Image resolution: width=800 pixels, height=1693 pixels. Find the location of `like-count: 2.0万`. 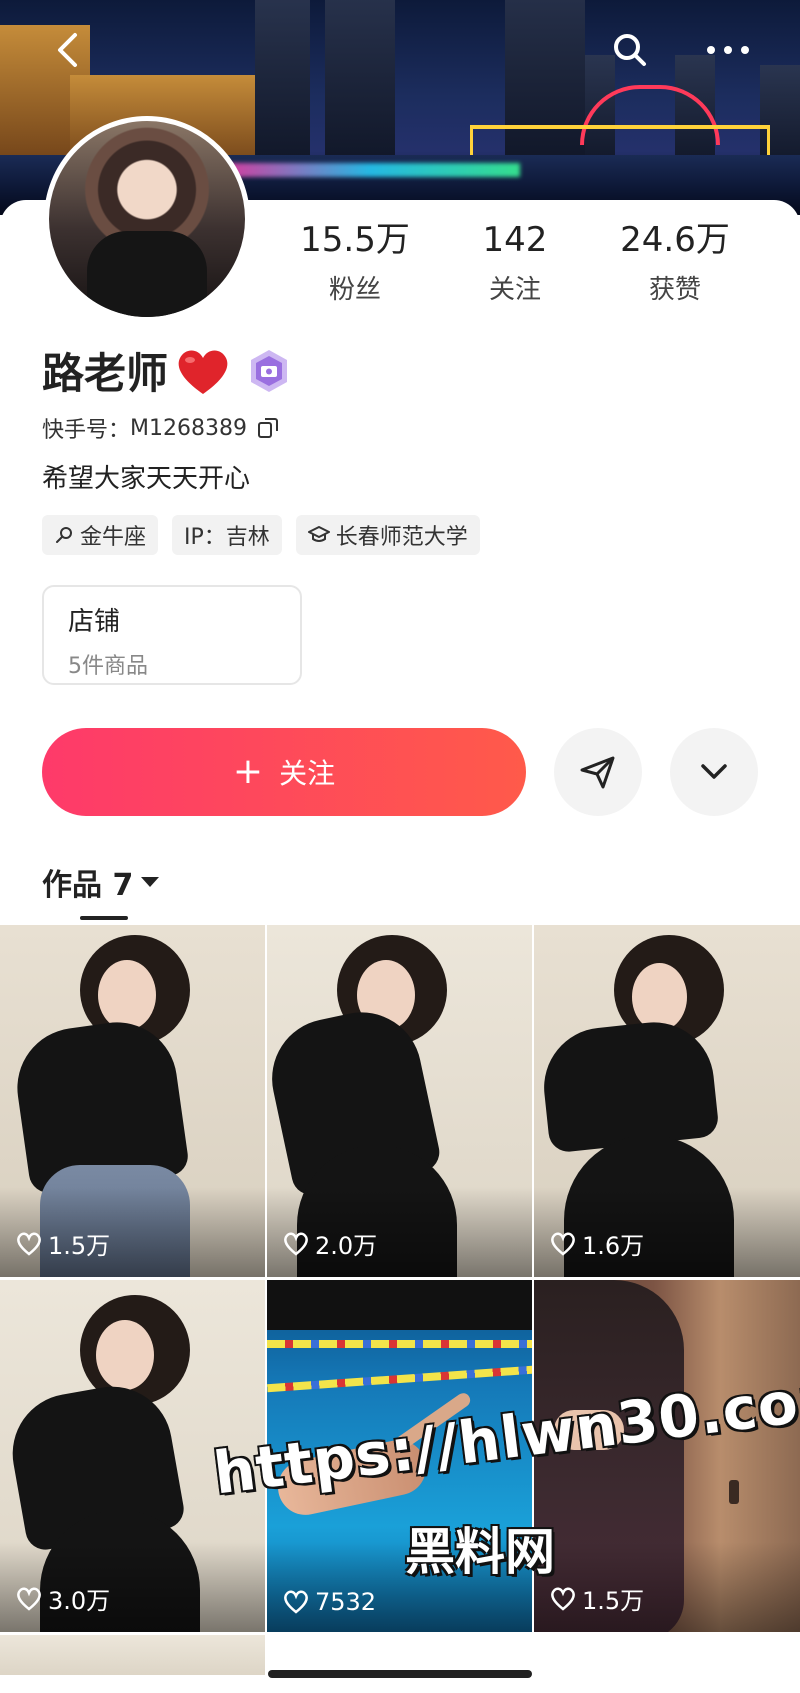

like-count: 2.0万 is located at coordinates (330, 1243).